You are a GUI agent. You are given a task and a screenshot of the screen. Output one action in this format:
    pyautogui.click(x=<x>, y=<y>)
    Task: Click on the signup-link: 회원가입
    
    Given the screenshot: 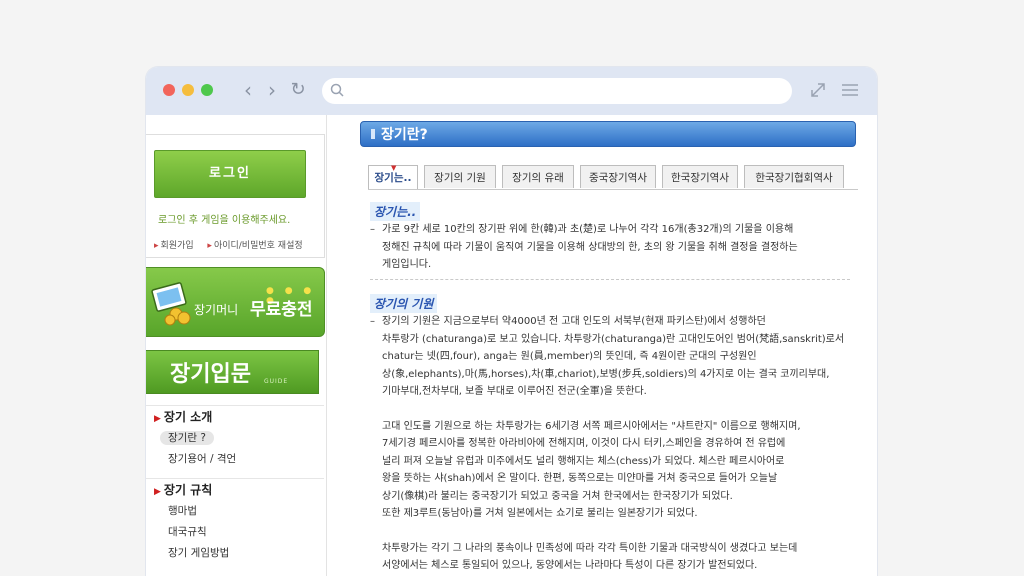 What is the action you would take?
    pyautogui.click(x=177, y=246)
    